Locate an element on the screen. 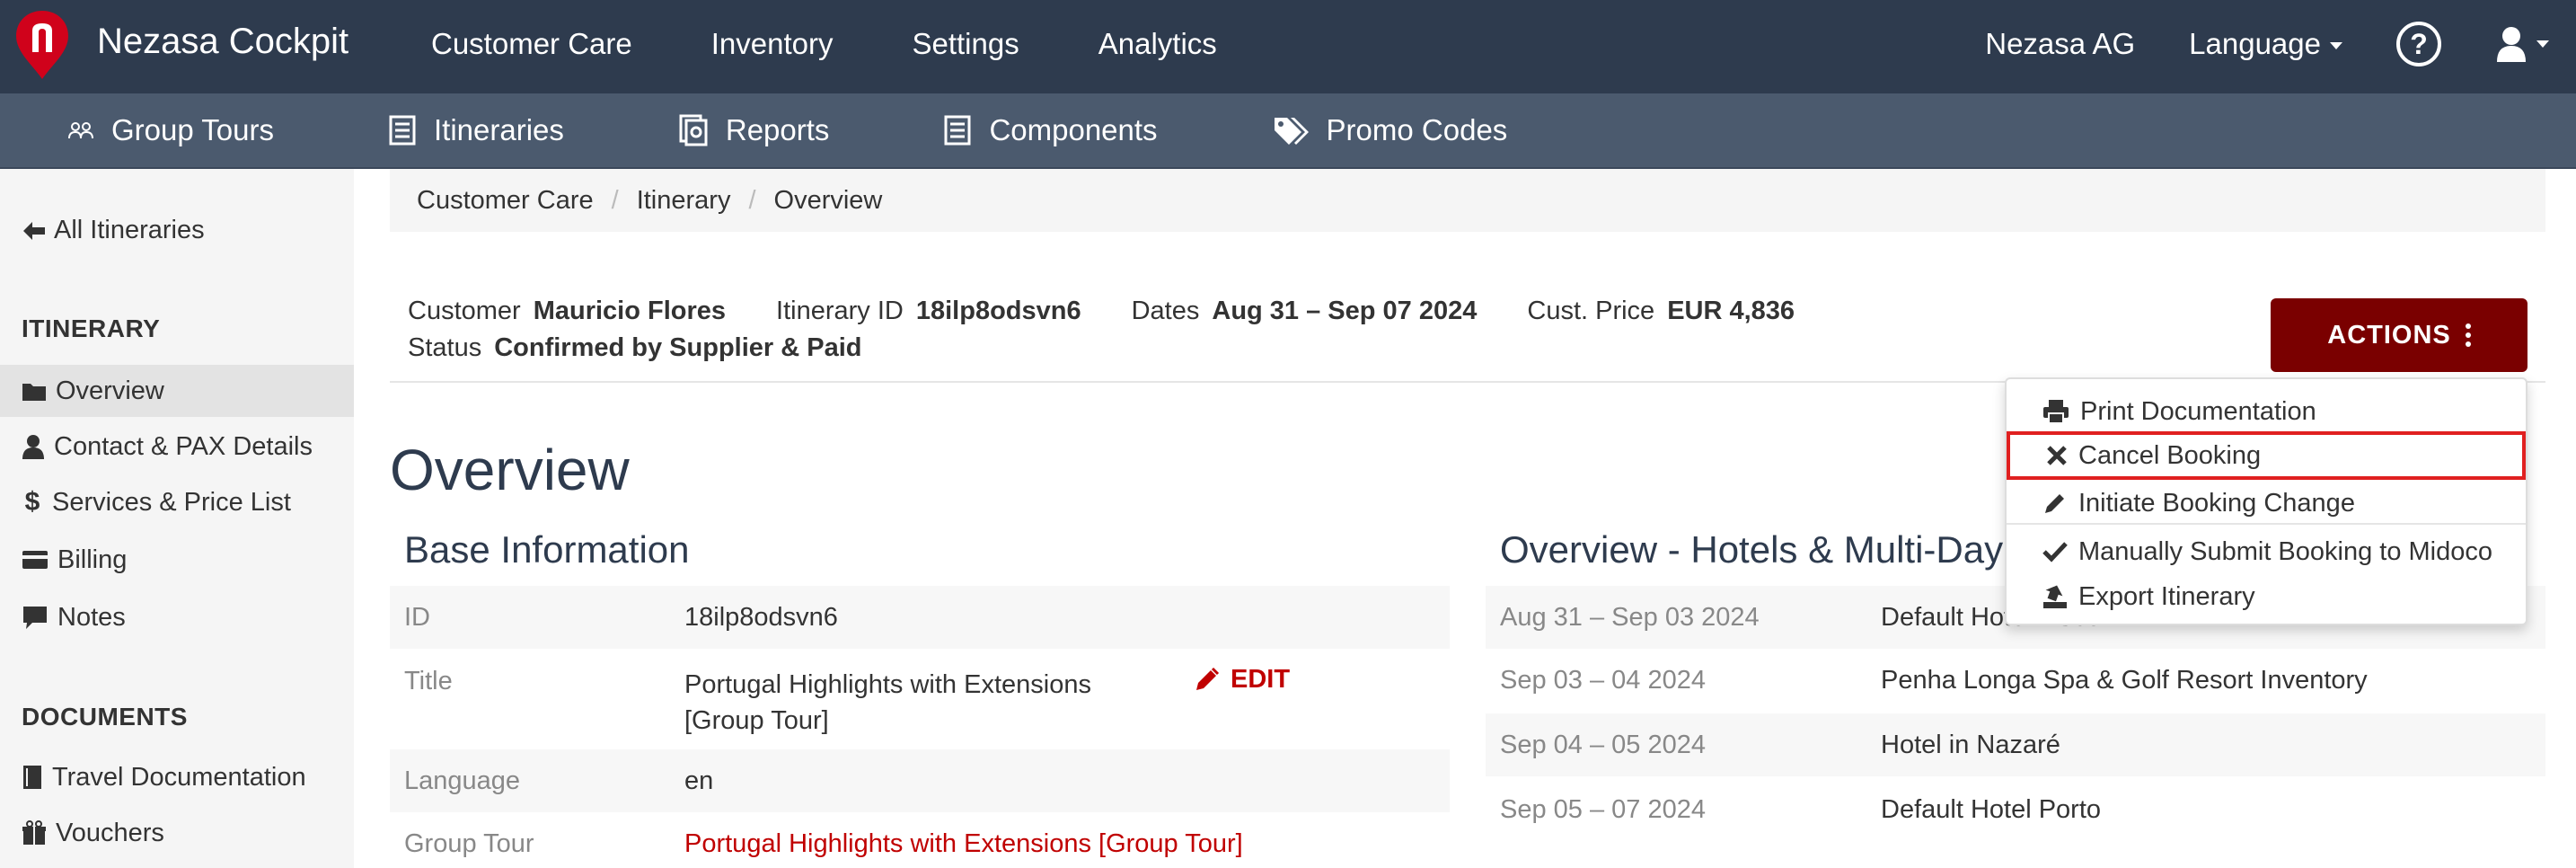 The height and width of the screenshot is (868, 2576). caret-down-icon is located at coordinates (2542, 44).